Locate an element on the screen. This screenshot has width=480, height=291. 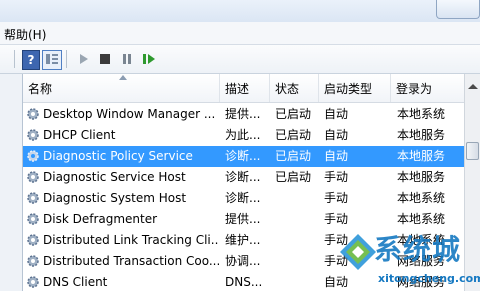
service-name: Diagnostic Service Host is located at coordinates (114, 177).